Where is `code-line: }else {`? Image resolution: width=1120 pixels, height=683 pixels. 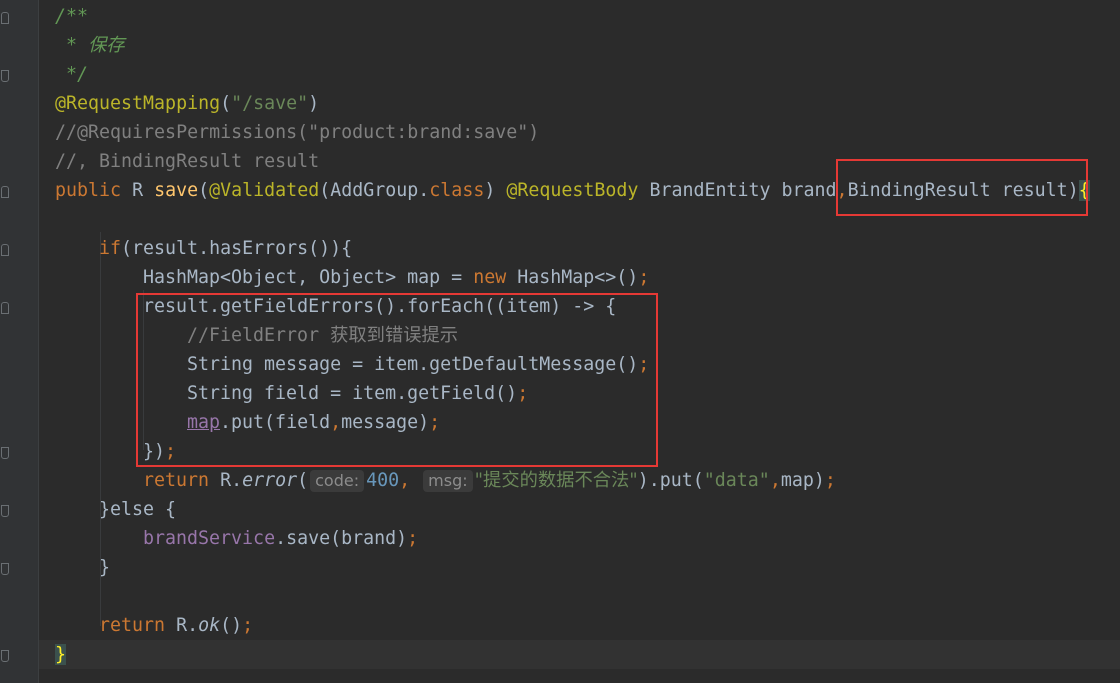 code-line: }else { is located at coordinates (137, 509).